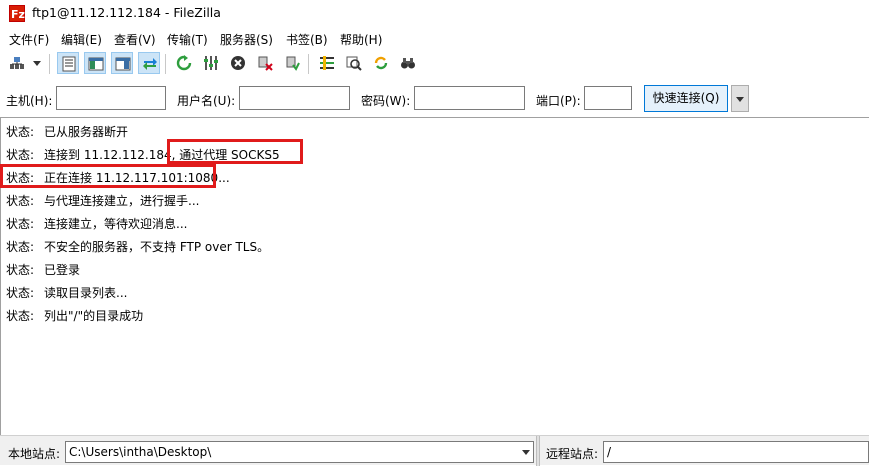 The image size is (869, 466). Describe the element at coordinates (740, 98) in the screenshot. I see `quickconnect-dropdown-icon` at that location.